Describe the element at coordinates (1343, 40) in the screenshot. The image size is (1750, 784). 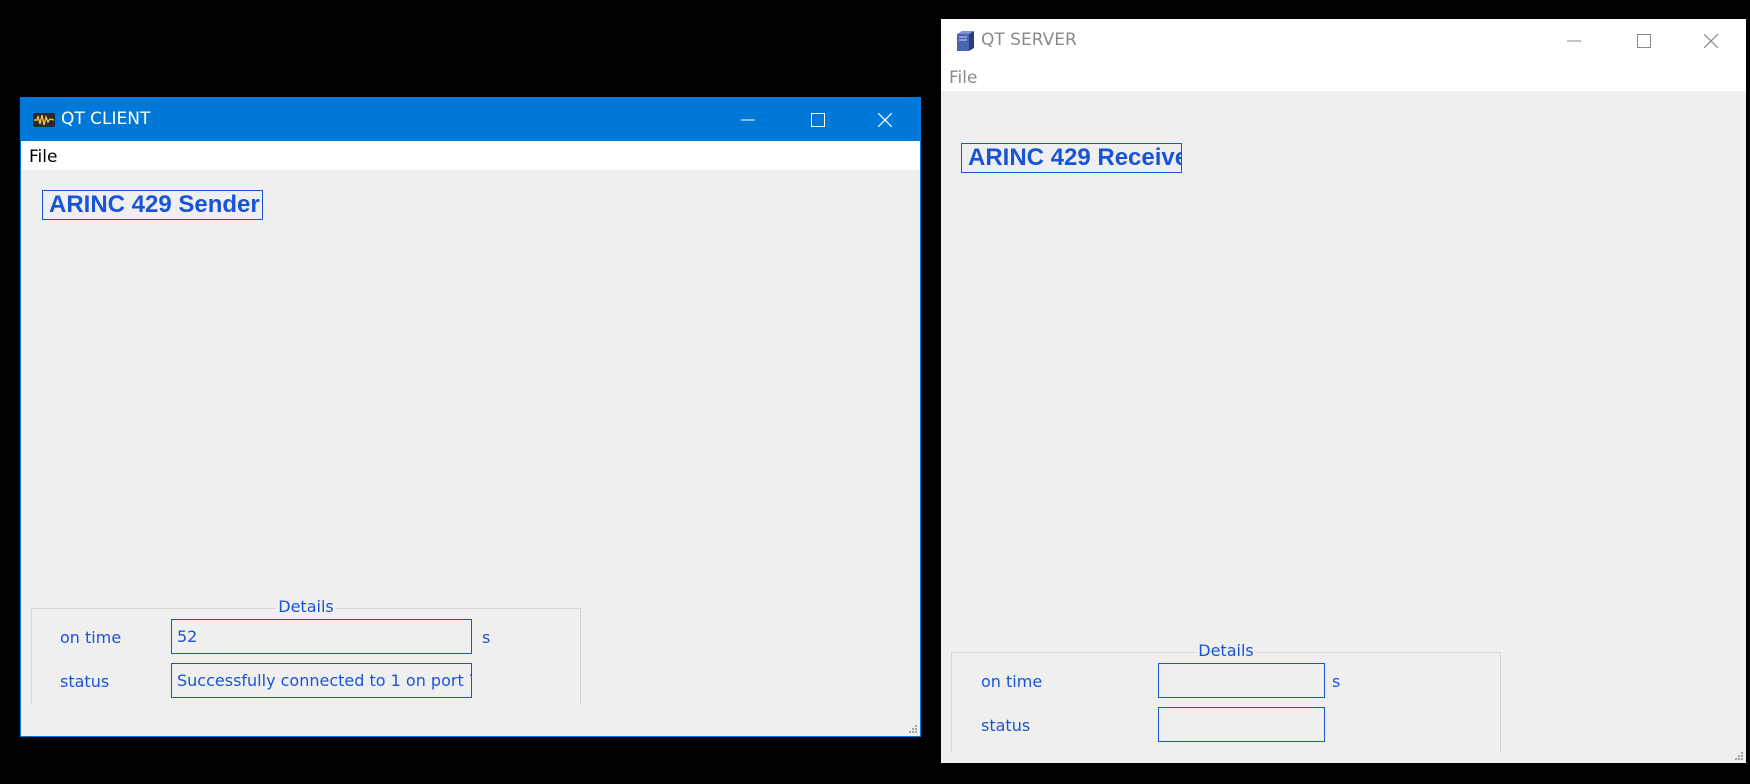
I see `server-titlebar: QT SERVER` at that location.